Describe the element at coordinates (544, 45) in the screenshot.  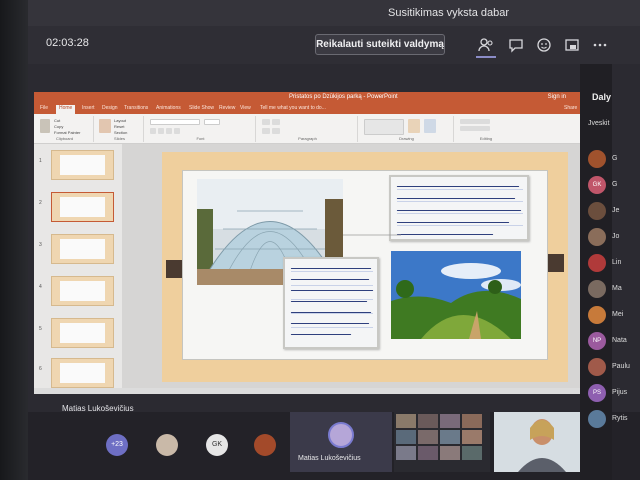
I see `reactions-icon` at that location.